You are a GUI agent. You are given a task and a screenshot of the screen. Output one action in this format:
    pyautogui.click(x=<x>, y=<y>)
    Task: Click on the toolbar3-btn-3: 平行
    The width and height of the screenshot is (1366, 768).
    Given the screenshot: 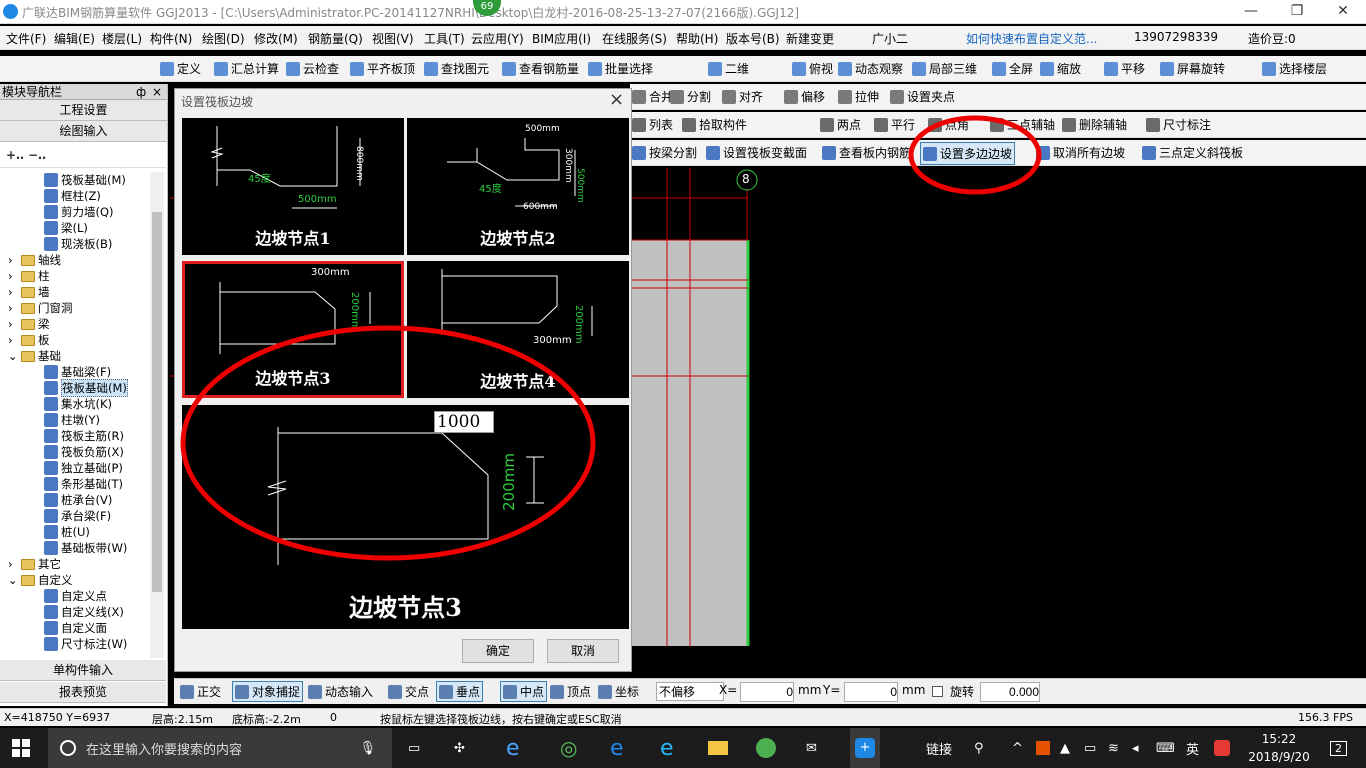 What is the action you would take?
    pyautogui.click(x=894, y=124)
    